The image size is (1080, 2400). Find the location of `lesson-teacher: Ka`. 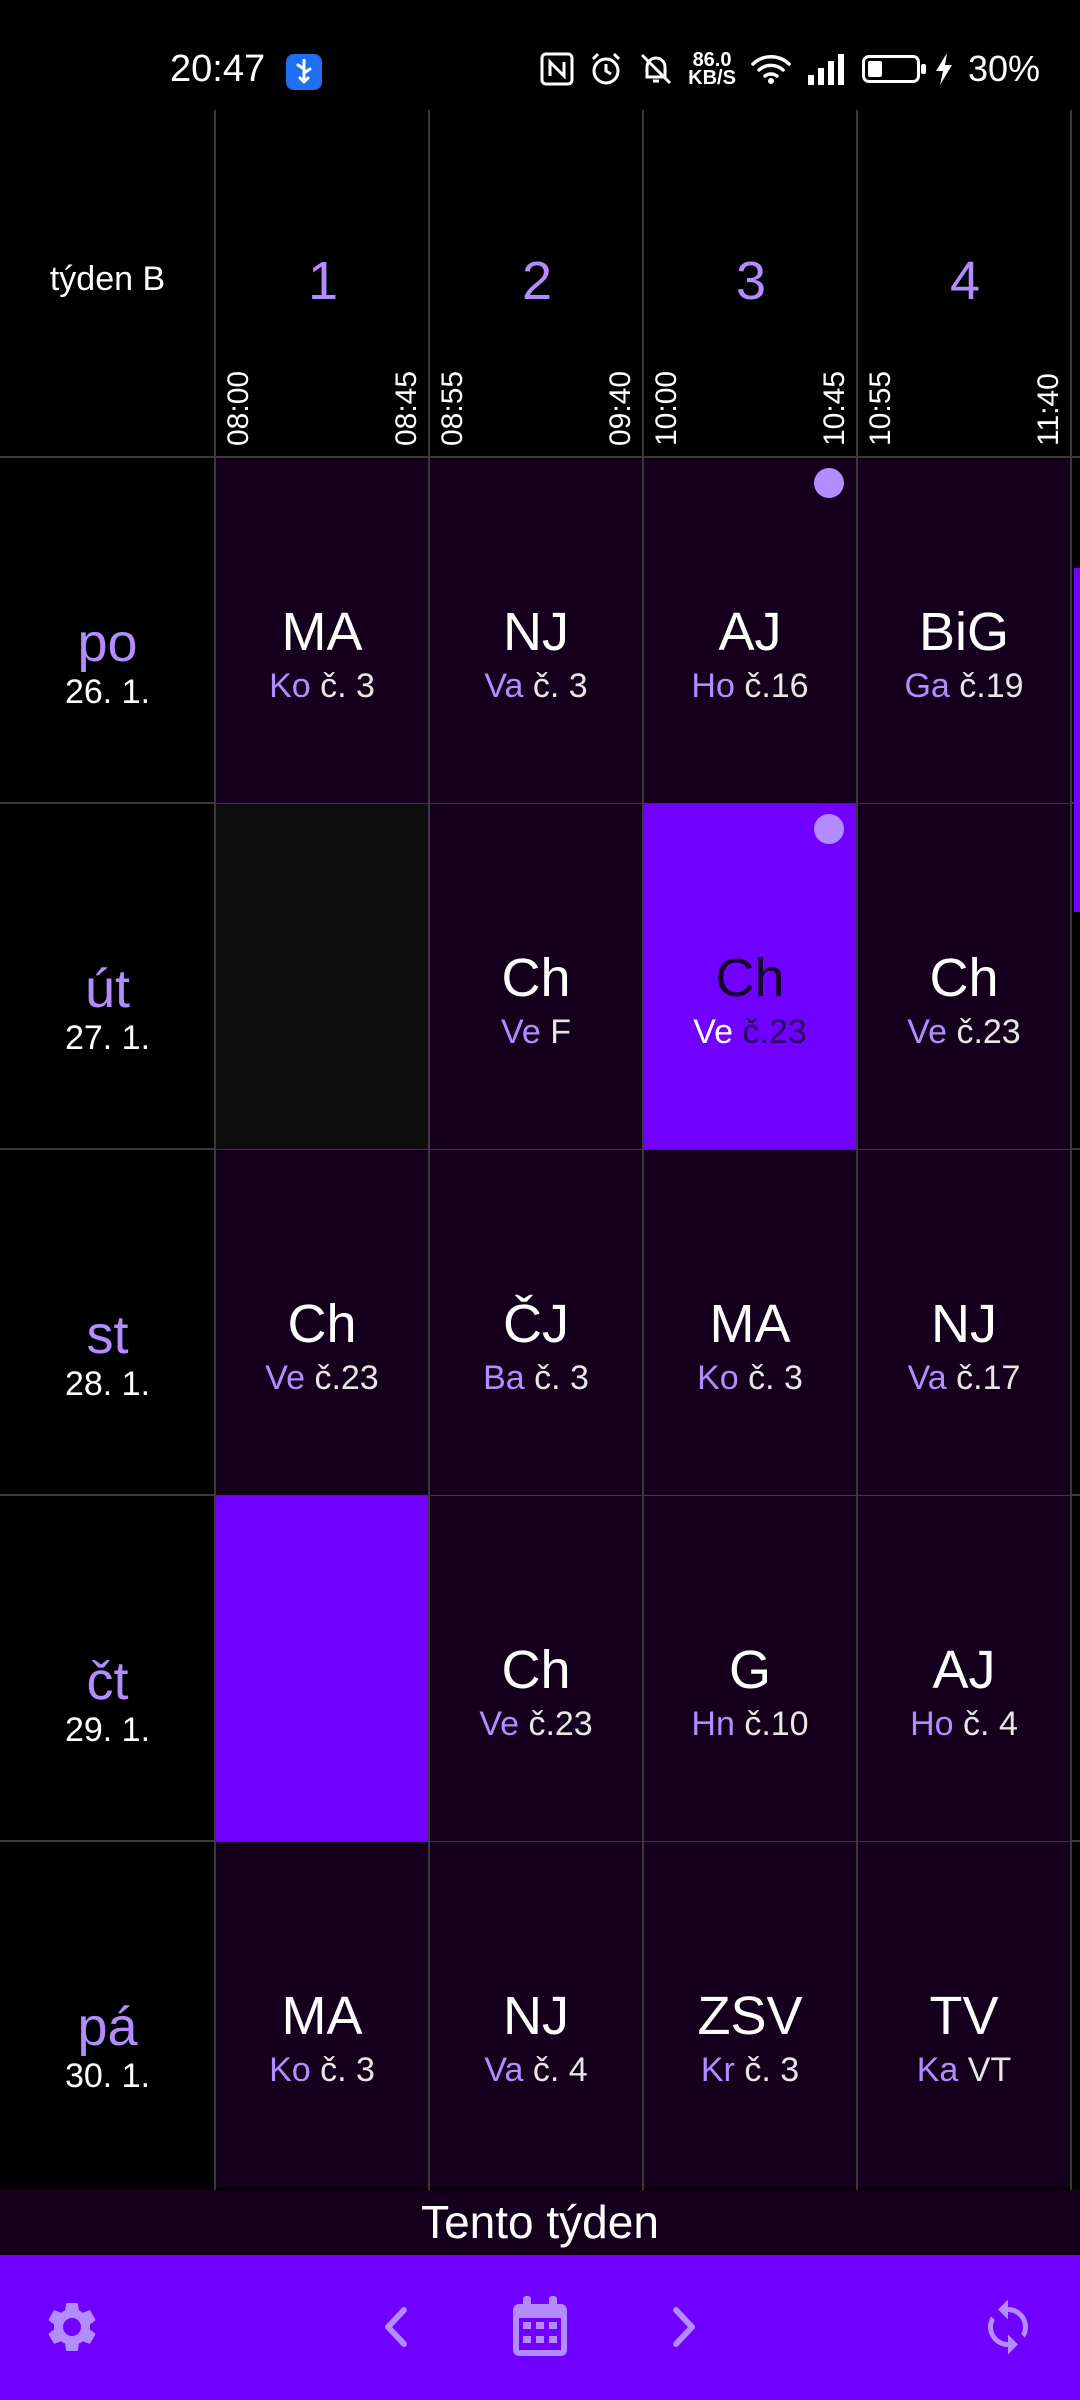

lesson-teacher: Ka is located at coordinates (937, 2070).